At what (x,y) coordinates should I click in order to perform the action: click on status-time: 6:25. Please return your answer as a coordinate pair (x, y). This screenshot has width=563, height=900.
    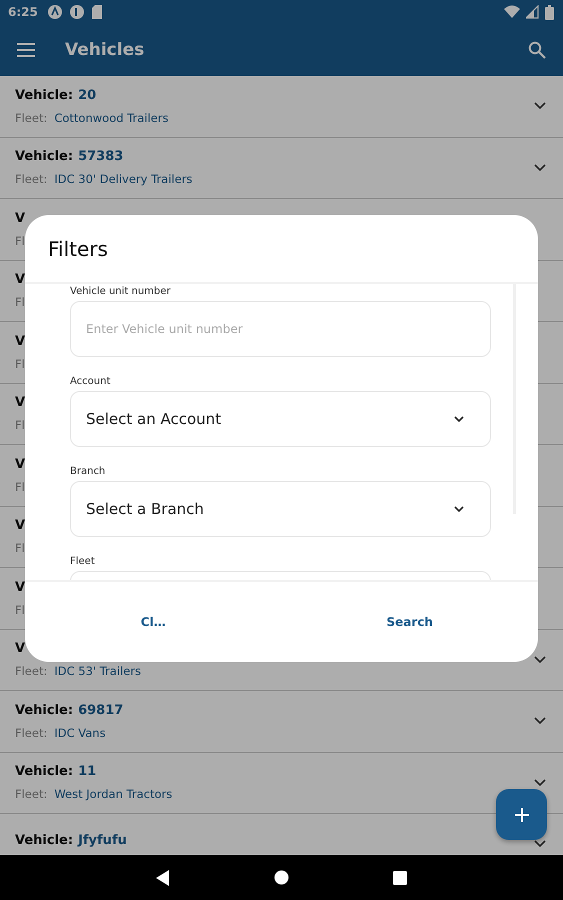
    Looking at the image, I should click on (23, 12).